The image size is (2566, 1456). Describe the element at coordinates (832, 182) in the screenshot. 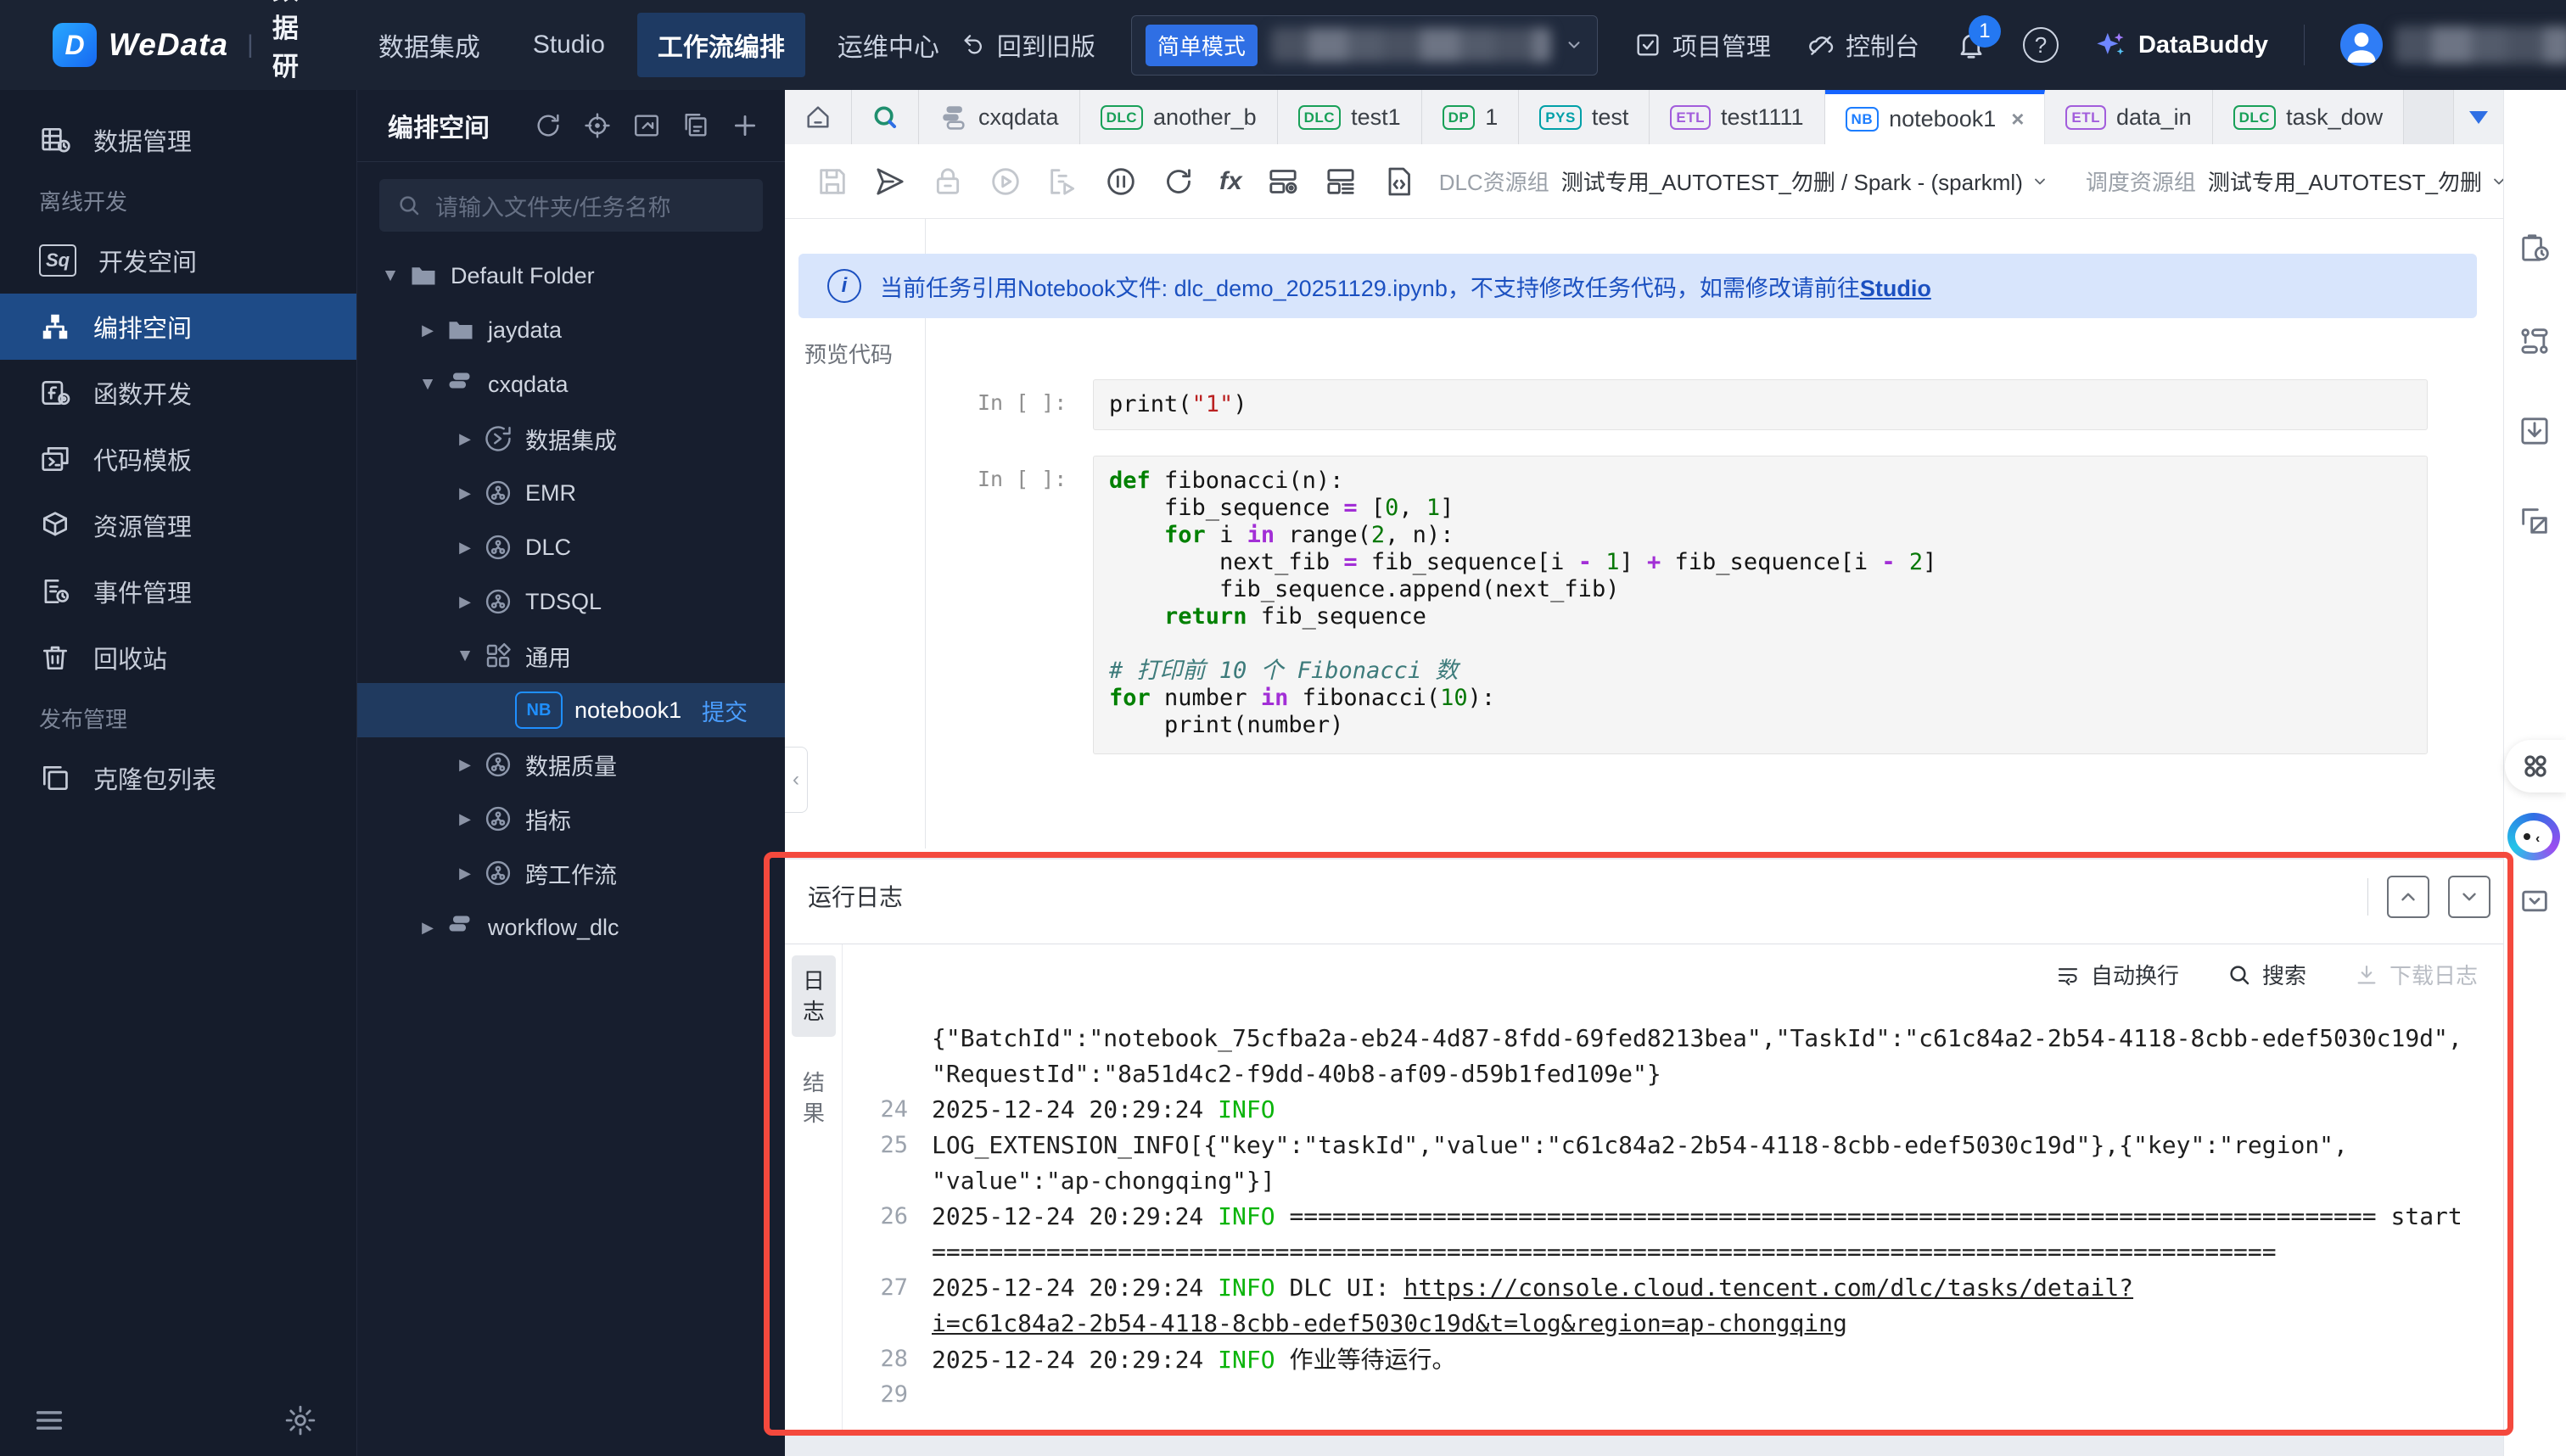

I see `save-icon` at that location.